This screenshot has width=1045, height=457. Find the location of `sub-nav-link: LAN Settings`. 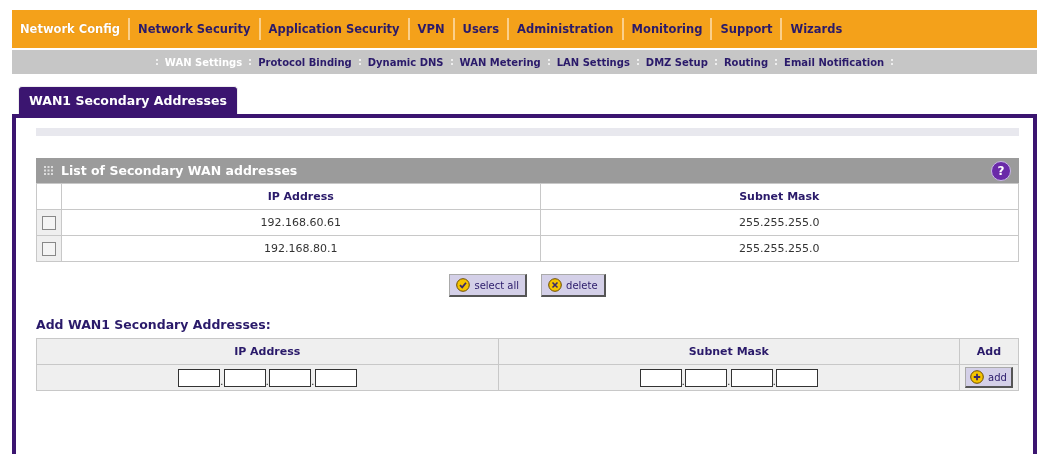

sub-nav-link: LAN Settings is located at coordinates (593, 62).